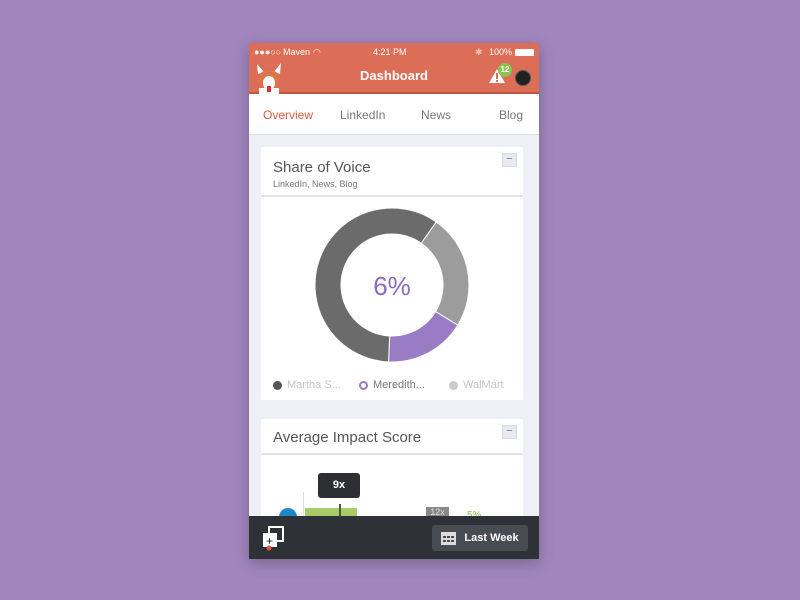 Image resolution: width=800 pixels, height=600 pixels. I want to click on battery-icon, so click(524, 52).